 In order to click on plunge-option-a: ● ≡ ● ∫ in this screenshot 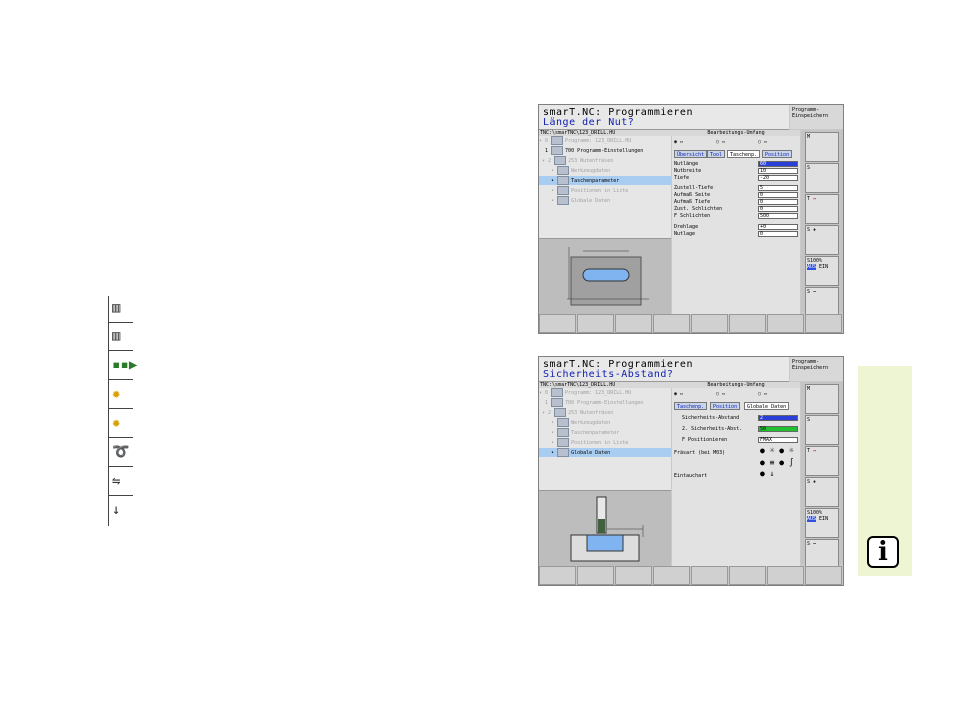, I will do `click(777, 463)`.